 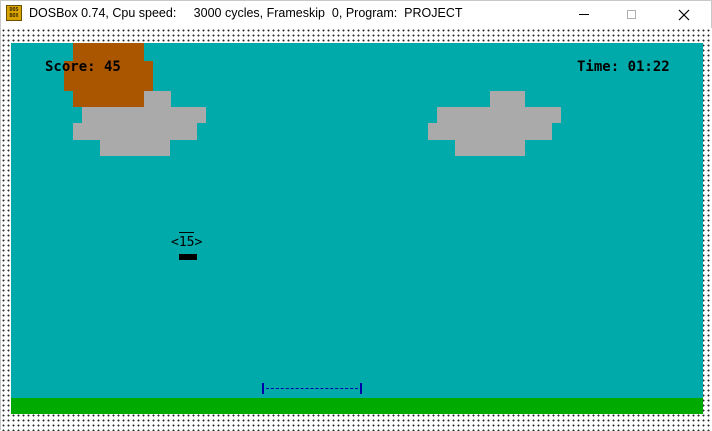 I want to click on minimize-icon, so click(x=584, y=14).